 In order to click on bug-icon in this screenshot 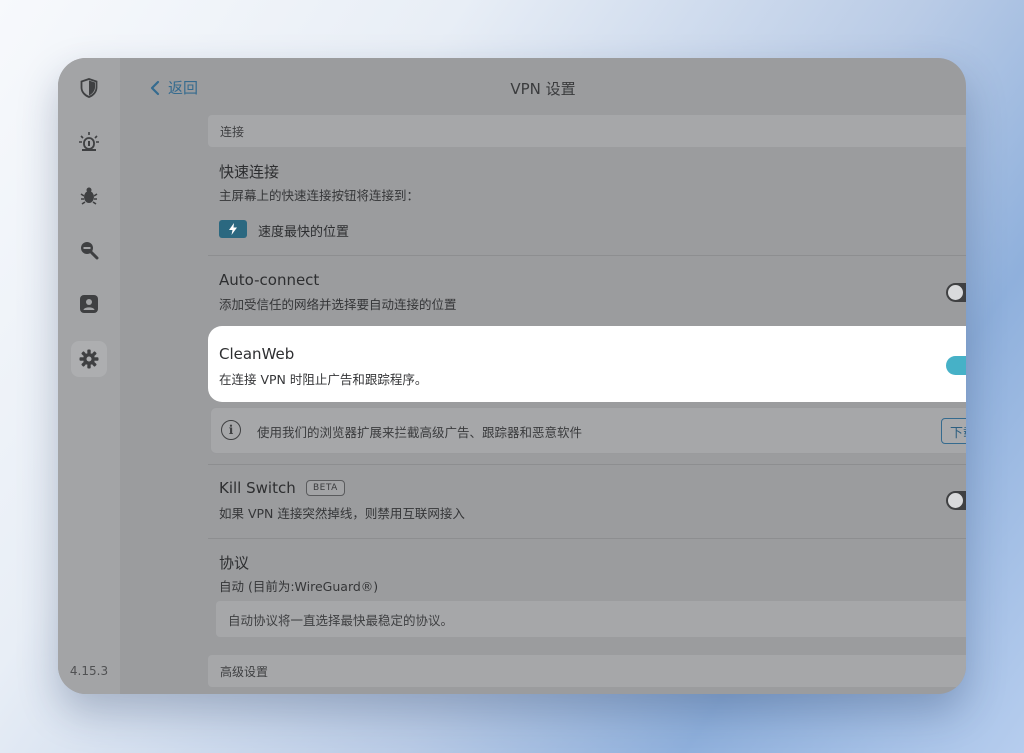, I will do `click(89, 196)`.